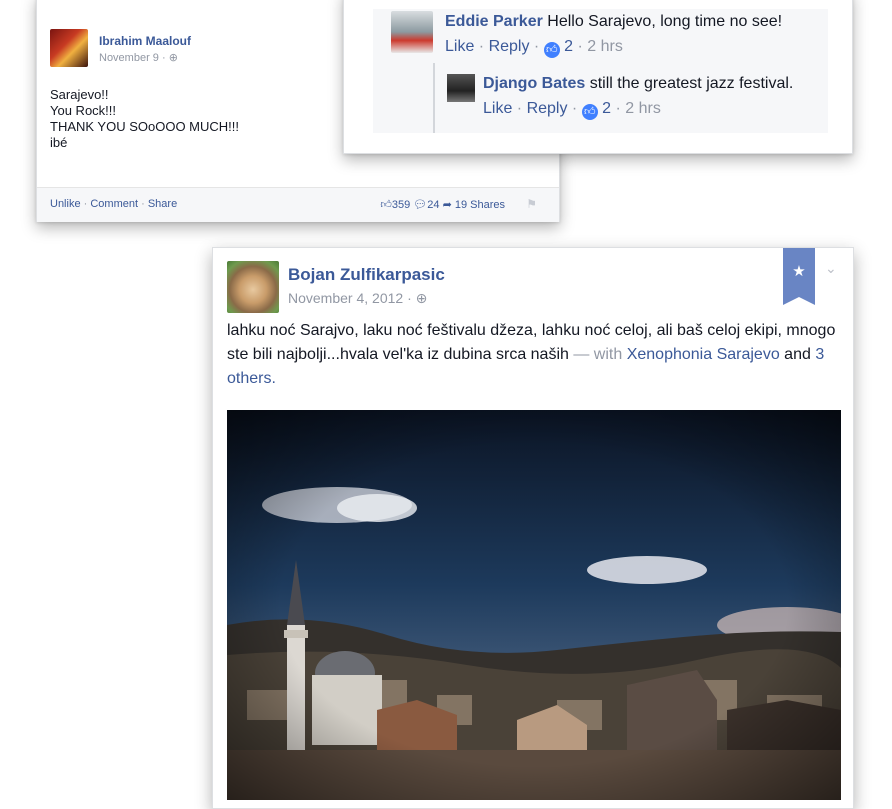 This screenshot has height=809, width=892. I want to click on post-stats: 👍︎359 💬︎24 ➦ 19 Shares, so click(442, 204).